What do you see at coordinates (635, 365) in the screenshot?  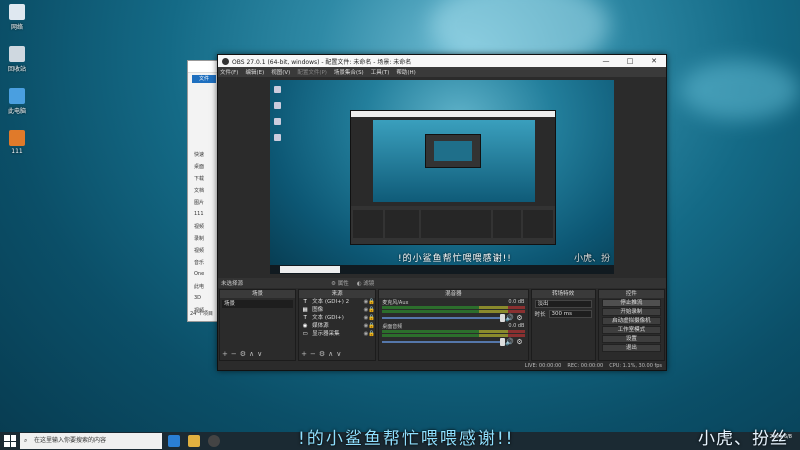 I see `cpu-status: CPU: 1.1%, 30.00 fps` at bounding box center [635, 365].